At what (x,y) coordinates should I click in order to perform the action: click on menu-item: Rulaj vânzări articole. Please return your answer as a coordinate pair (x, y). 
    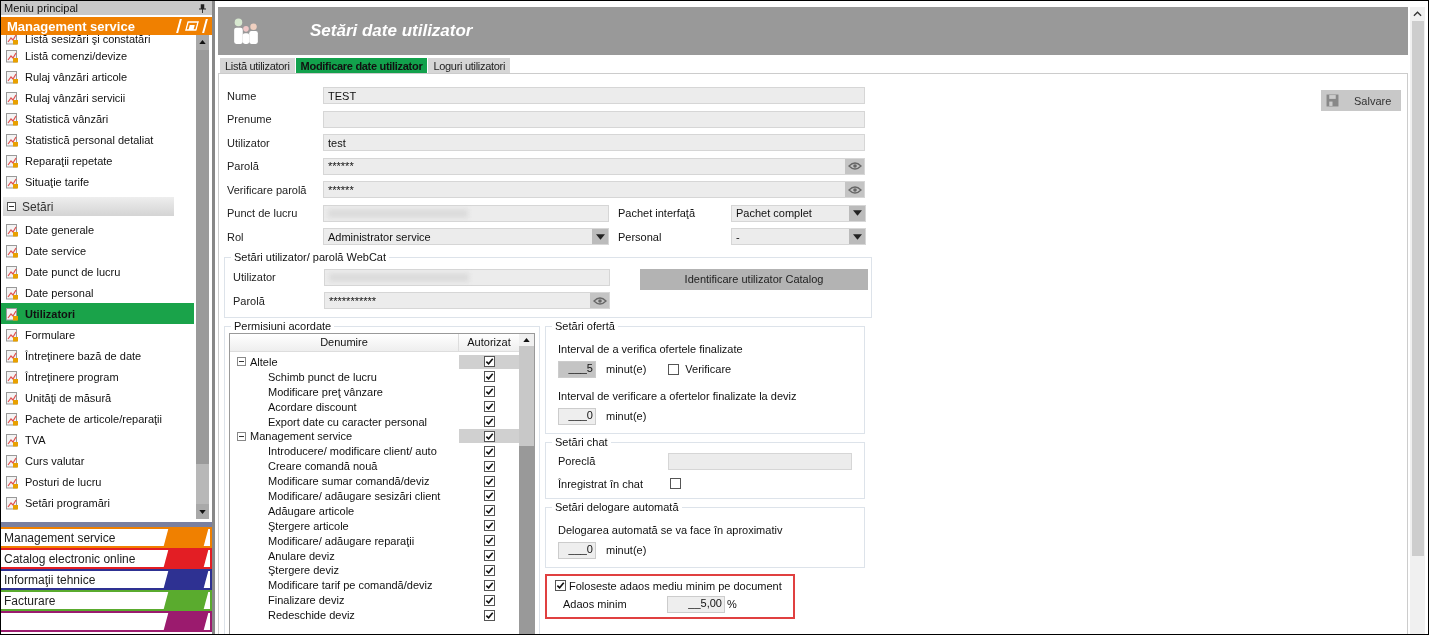
    Looking at the image, I should click on (98, 76).